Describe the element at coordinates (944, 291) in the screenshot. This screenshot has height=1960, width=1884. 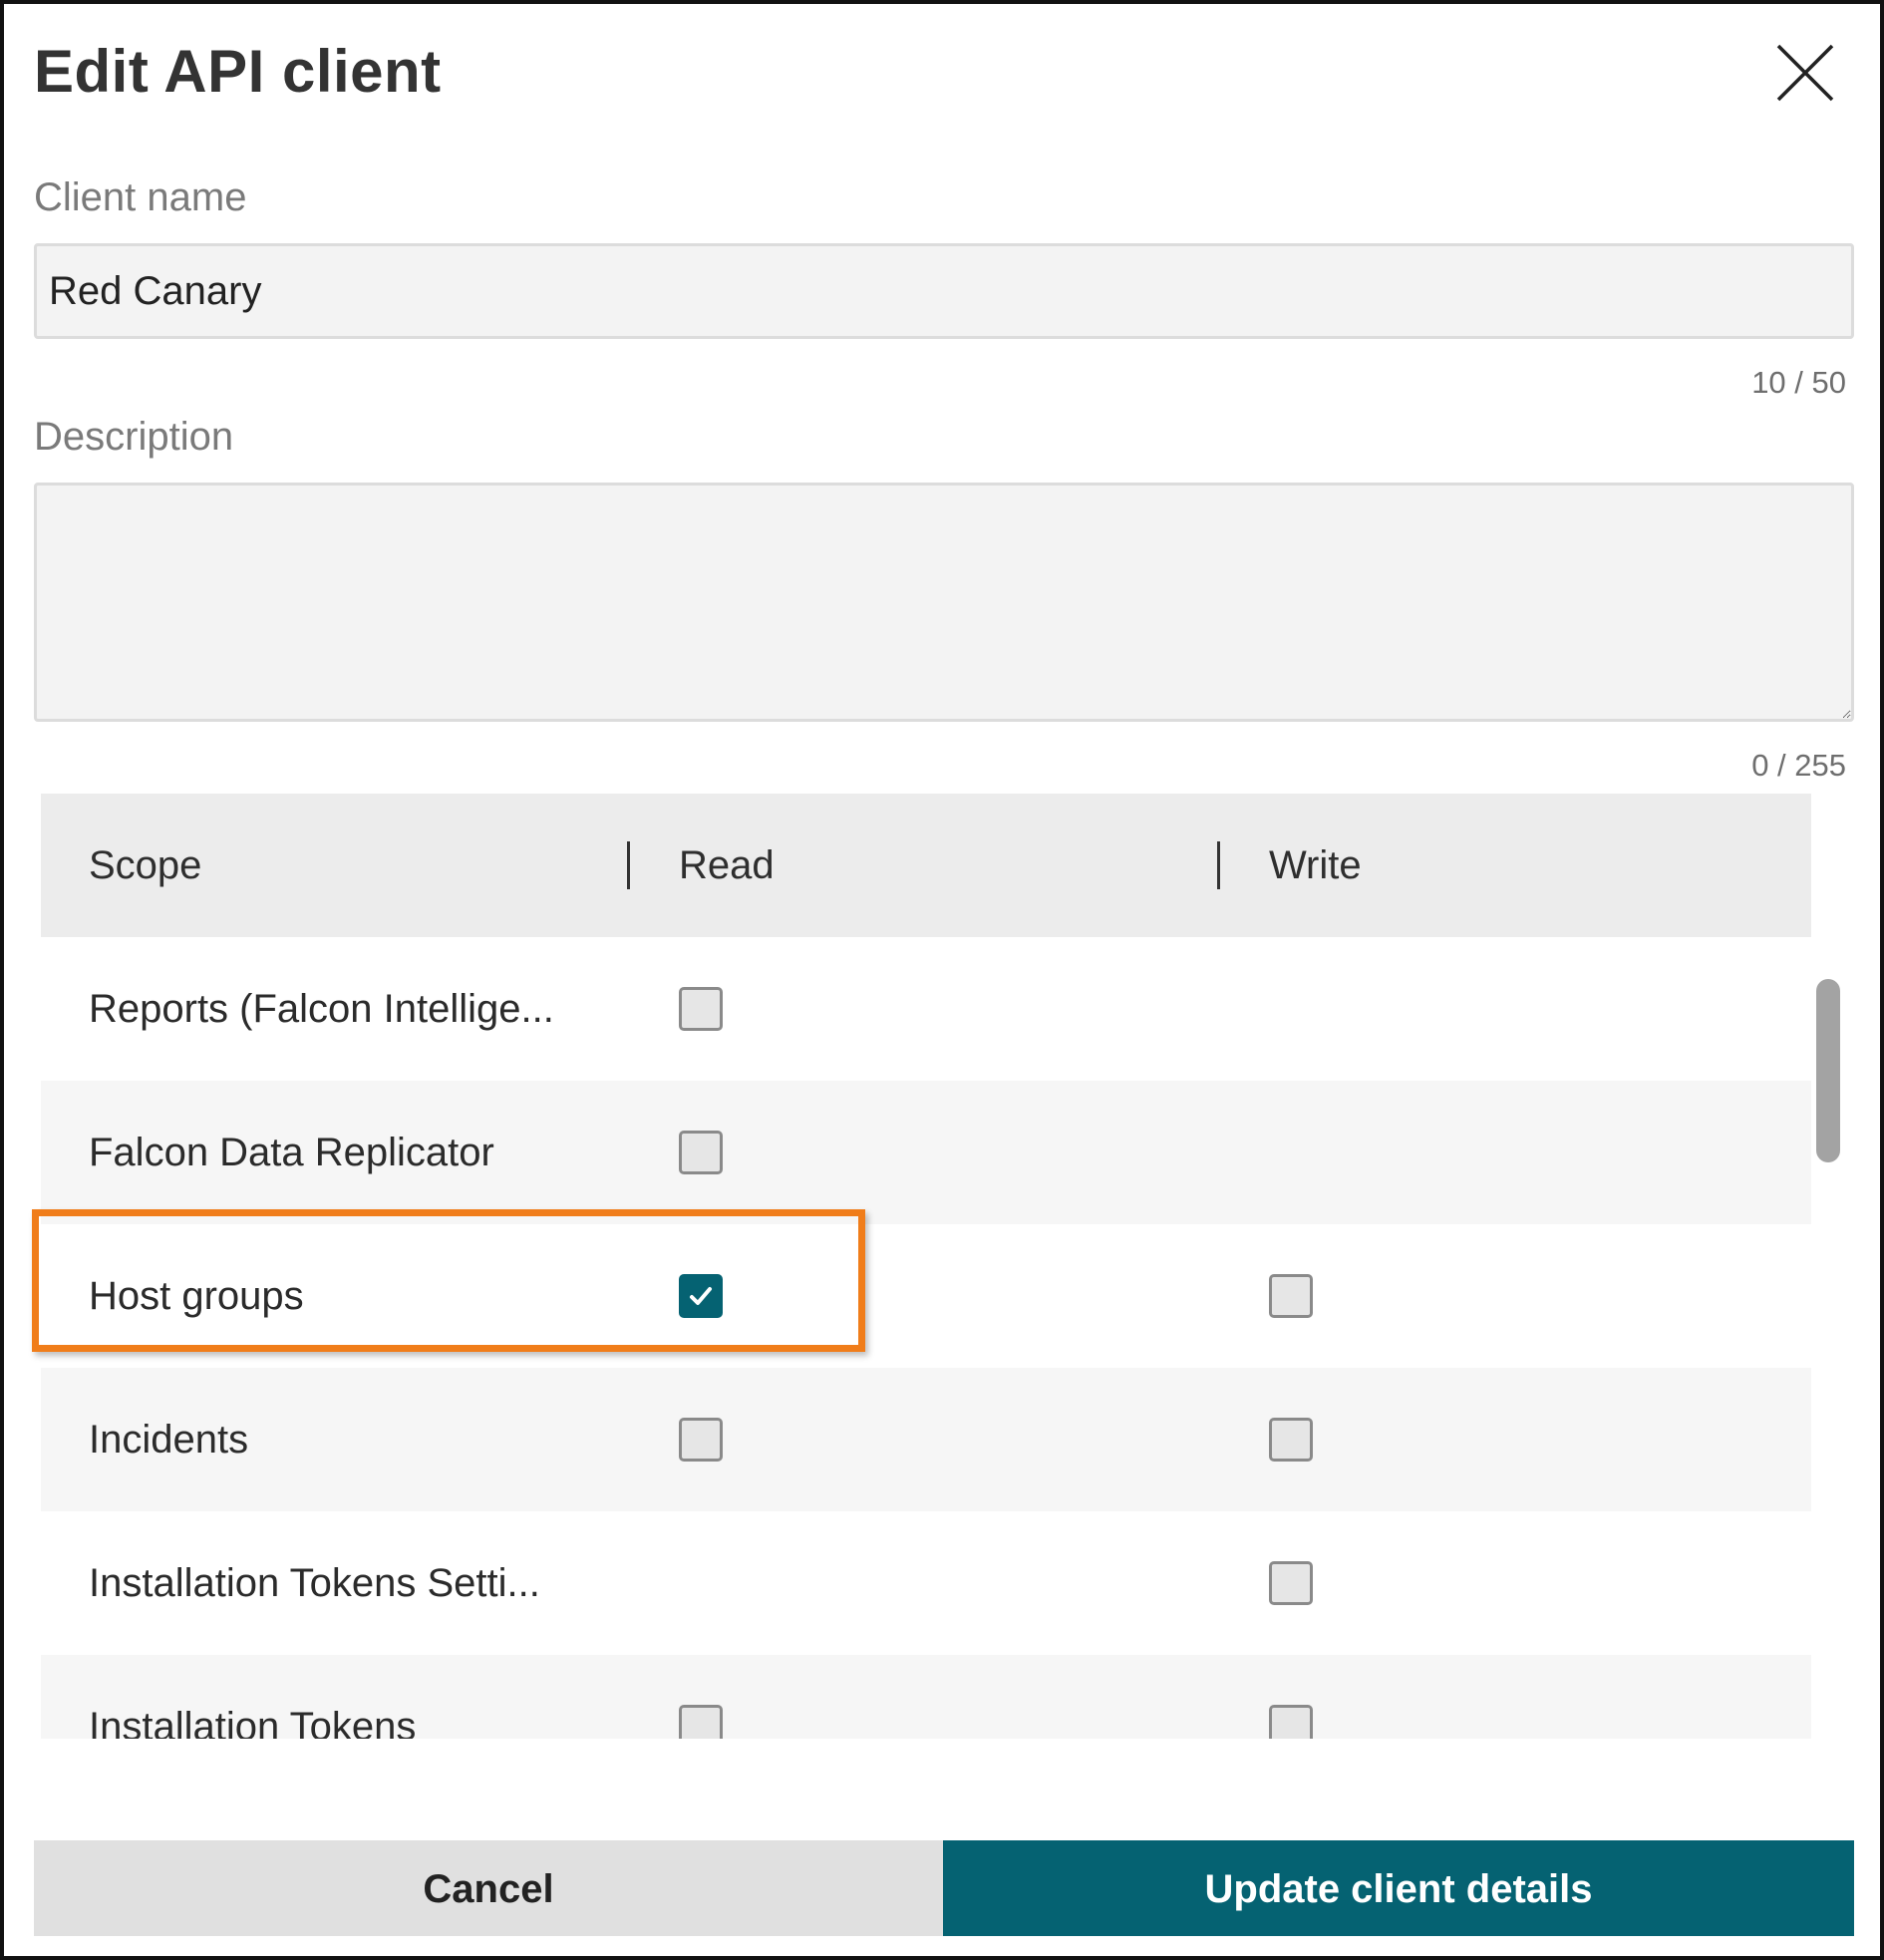
I see `client-name-input` at that location.